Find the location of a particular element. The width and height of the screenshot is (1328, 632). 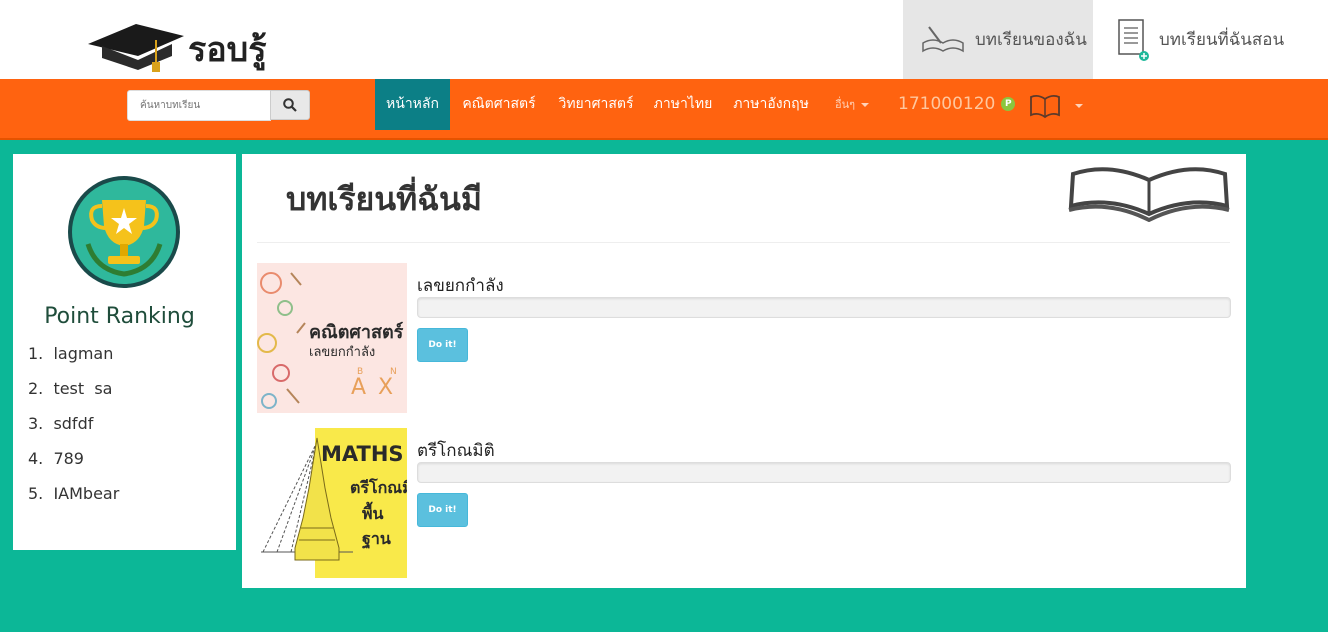

thumbnail-subtitle: ตรีโกณมิติ is located at coordinates (378, 487).